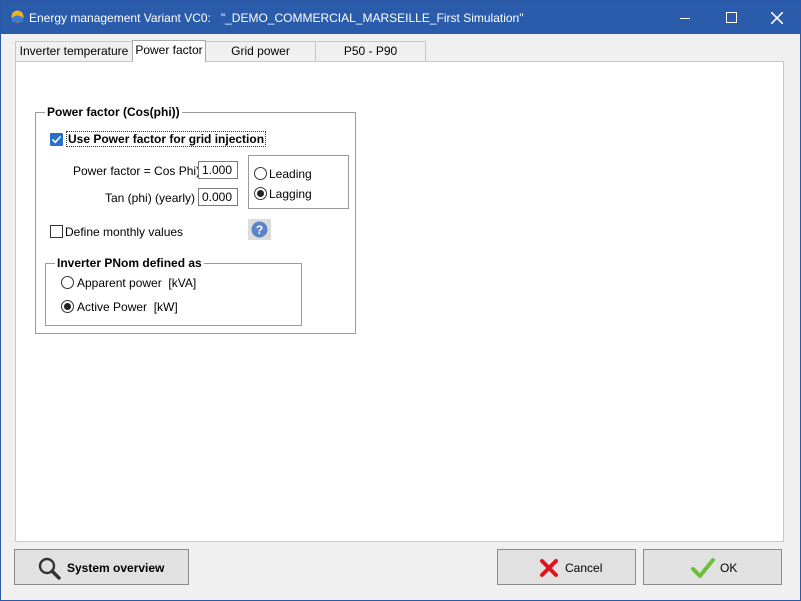  I want to click on maximize-icon, so click(731, 17).